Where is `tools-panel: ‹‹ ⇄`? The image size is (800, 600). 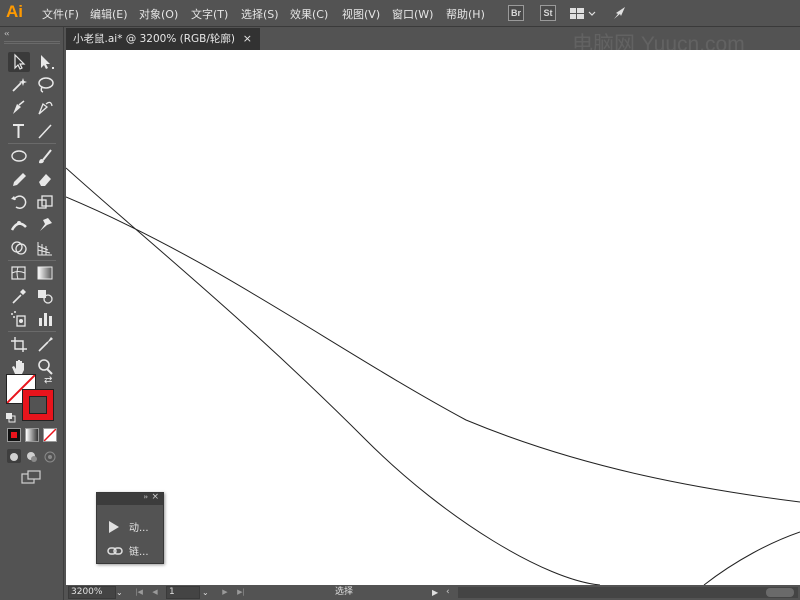 tools-panel: ‹‹ ⇄ is located at coordinates (32, 313).